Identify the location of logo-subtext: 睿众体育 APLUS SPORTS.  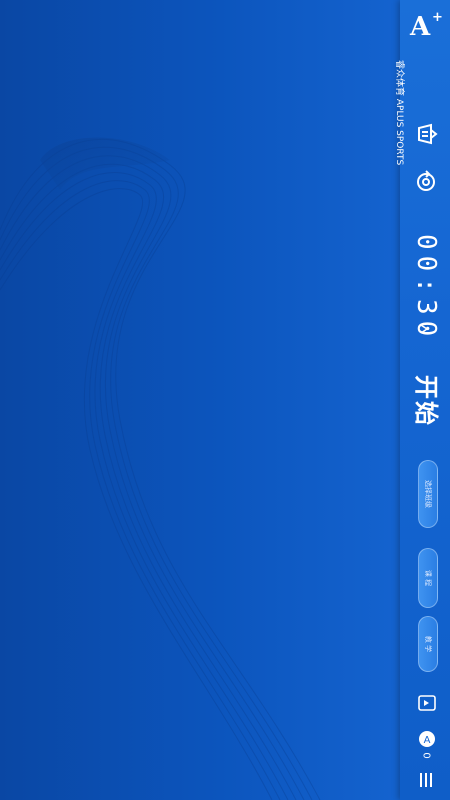
(399, 113).